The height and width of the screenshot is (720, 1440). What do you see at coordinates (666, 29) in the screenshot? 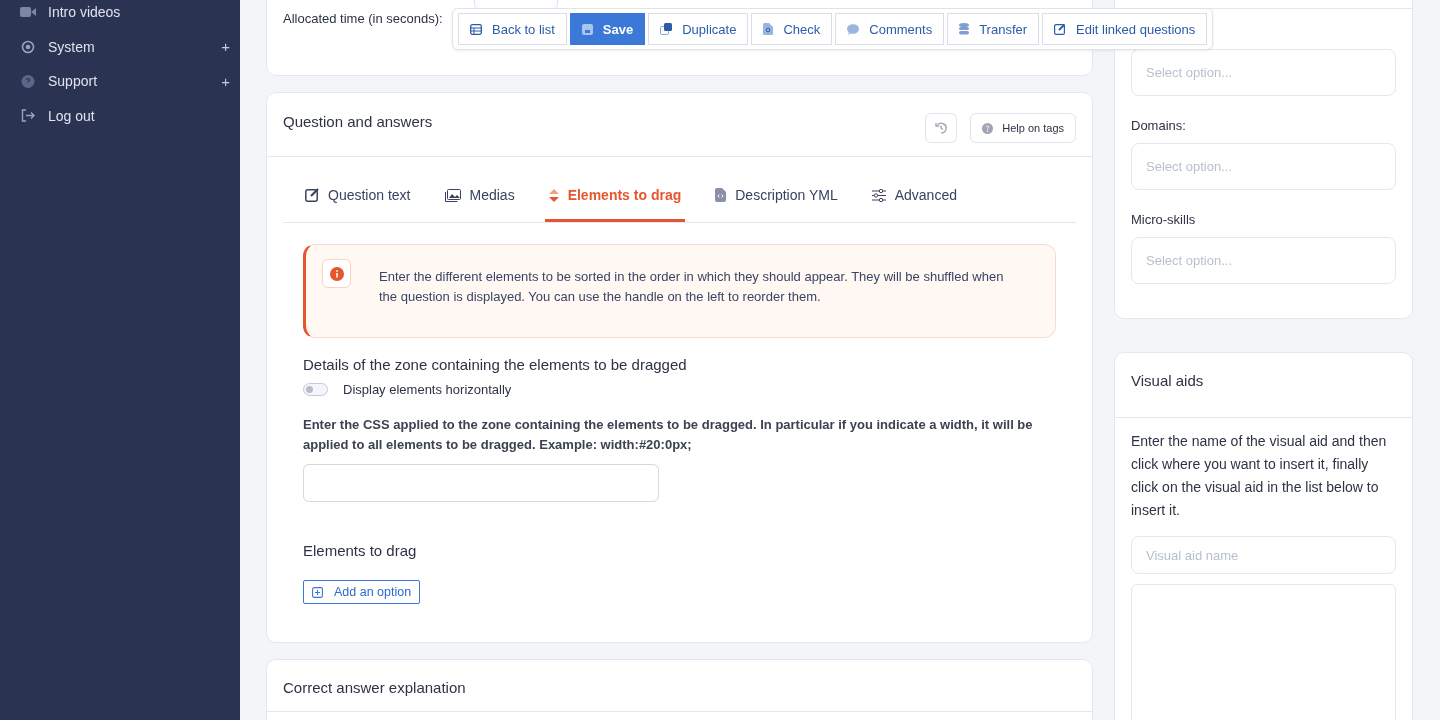
I see `copy-icon` at bounding box center [666, 29].